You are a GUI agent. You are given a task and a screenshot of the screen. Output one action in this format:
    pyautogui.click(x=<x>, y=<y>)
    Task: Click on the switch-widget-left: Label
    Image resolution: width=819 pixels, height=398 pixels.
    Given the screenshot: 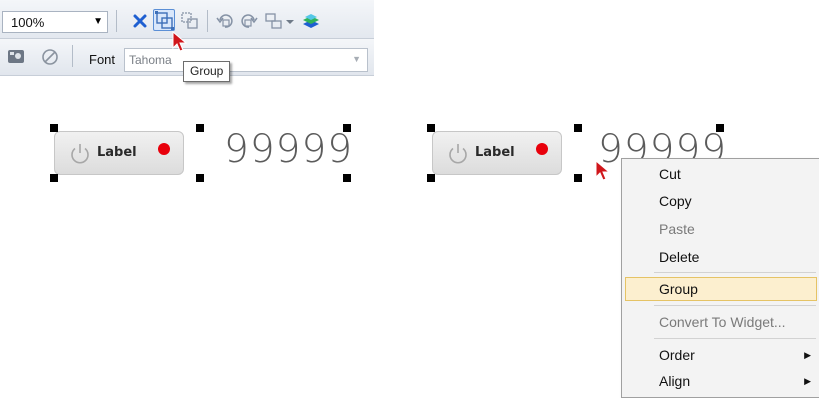 What is the action you would take?
    pyautogui.click(x=119, y=153)
    